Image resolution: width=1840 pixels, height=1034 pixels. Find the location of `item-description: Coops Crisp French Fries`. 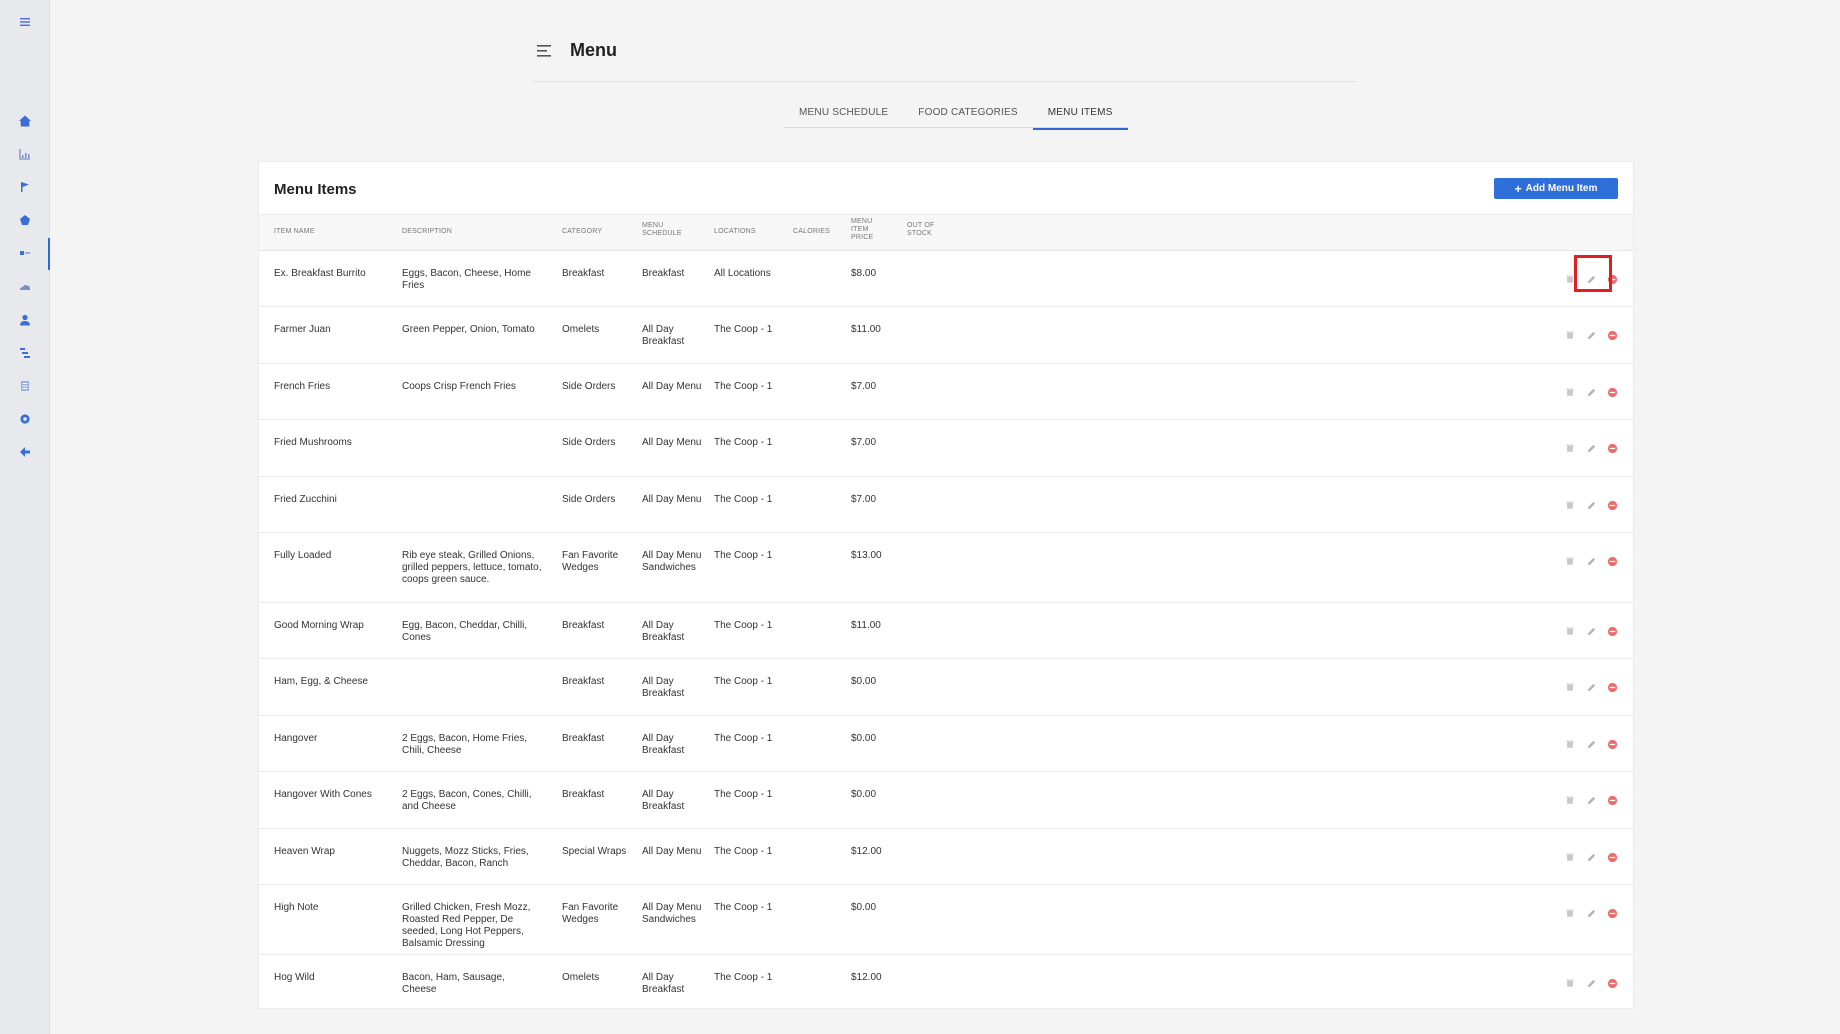

item-description: Coops Crisp French Fries is located at coordinates (459, 386).